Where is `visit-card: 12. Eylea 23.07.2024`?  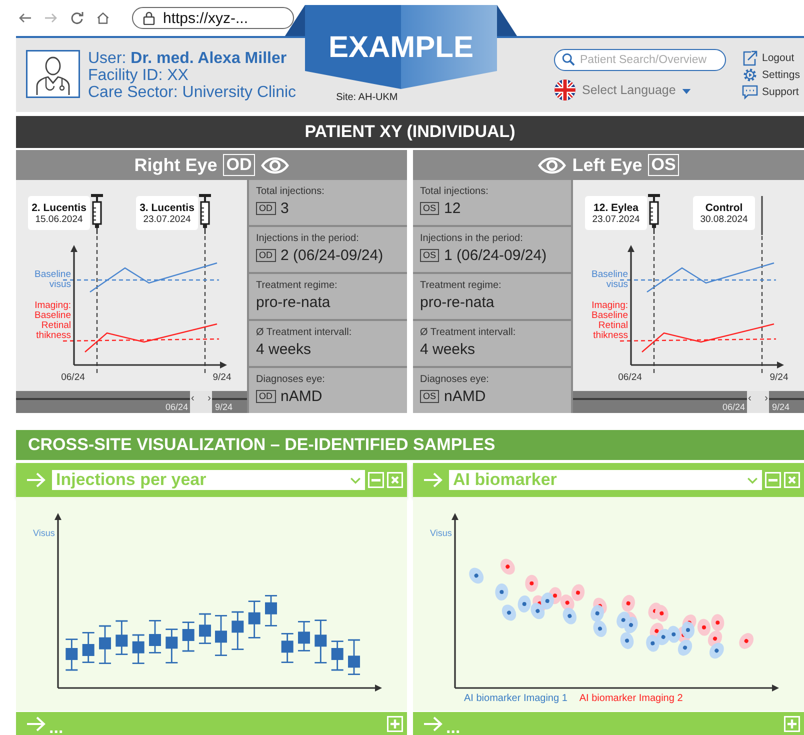
visit-card: 12. Eylea 23.07.2024 is located at coordinates (616, 213).